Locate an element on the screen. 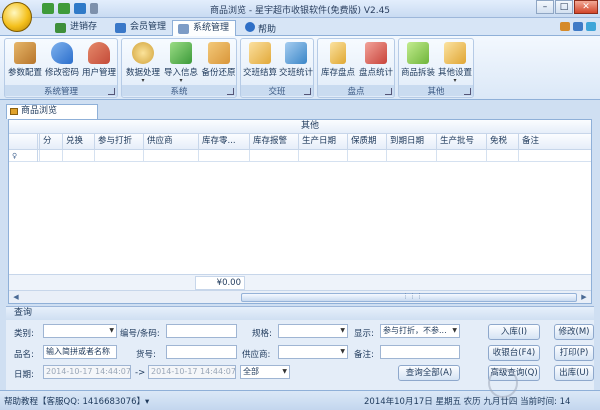  users-icon is located at coordinates (99, 53).